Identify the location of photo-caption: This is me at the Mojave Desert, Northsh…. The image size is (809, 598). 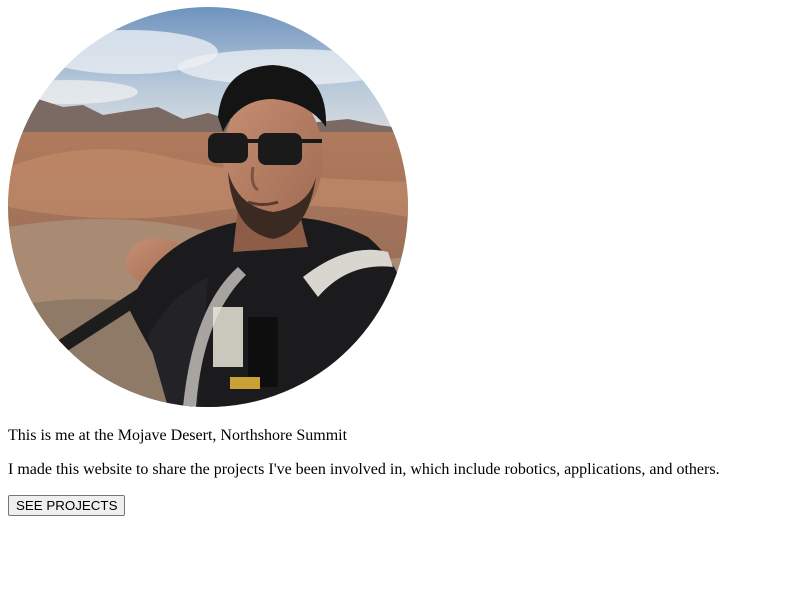
(178, 435).